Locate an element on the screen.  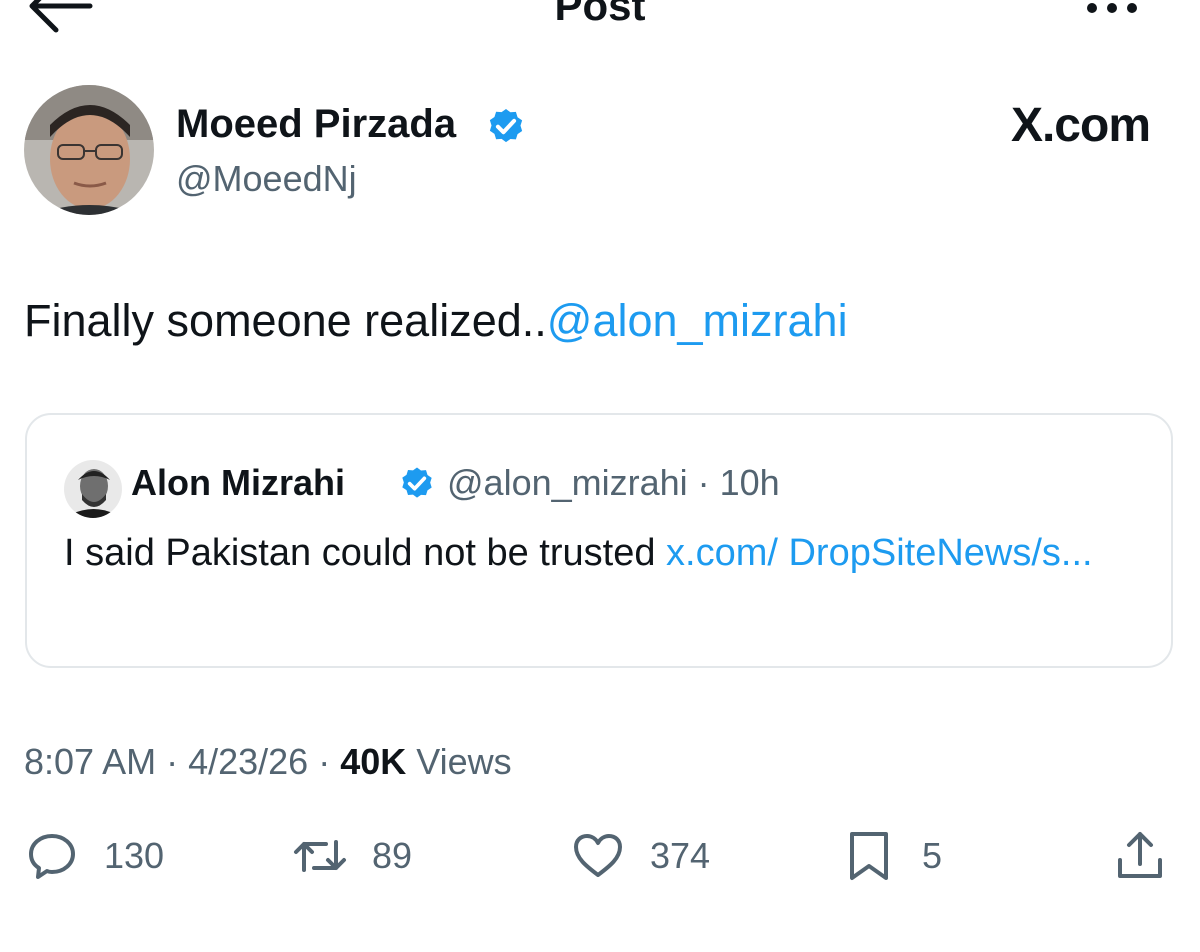
post-time-date: 8:07 AM · 4/23/26 · is located at coordinates (182, 761).